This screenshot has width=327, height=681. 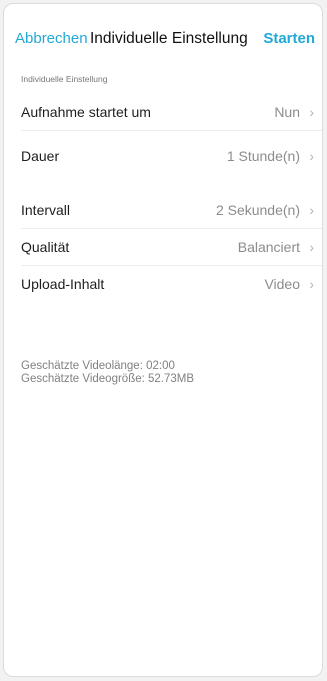 I want to click on setting-label: Qualität, so click(x=45, y=247).